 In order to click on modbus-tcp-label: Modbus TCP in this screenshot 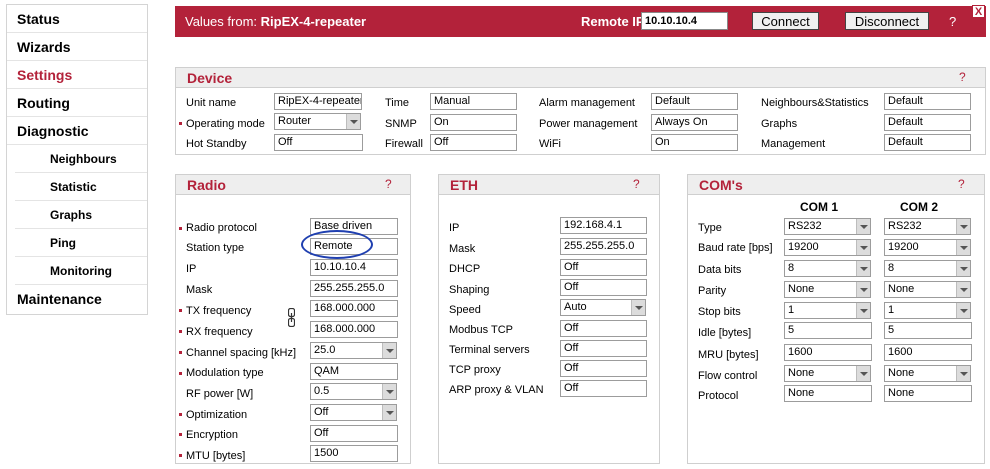, I will do `click(481, 330)`.